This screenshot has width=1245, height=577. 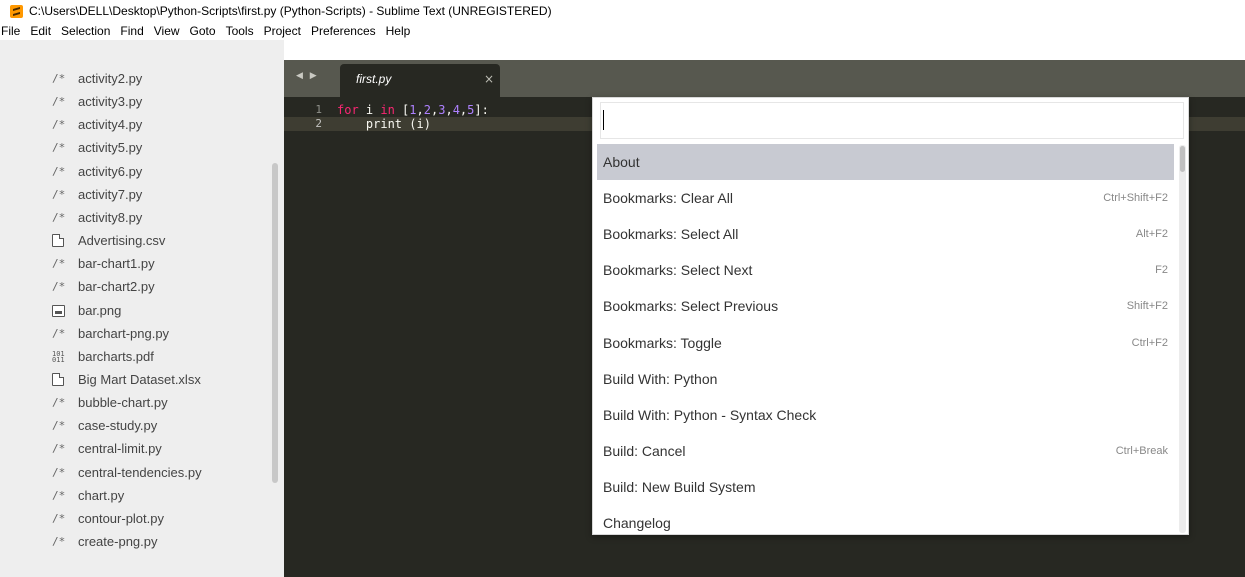 What do you see at coordinates (58, 310) in the screenshot?
I see `image-icon-shape` at bounding box center [58, 310].